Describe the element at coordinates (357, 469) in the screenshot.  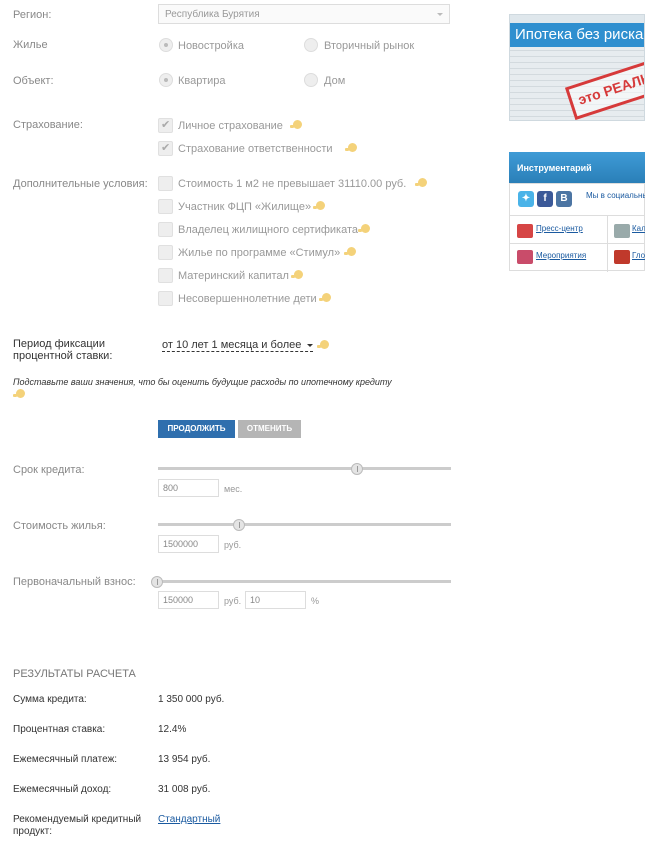
I see `term-slider-handle` at that location.